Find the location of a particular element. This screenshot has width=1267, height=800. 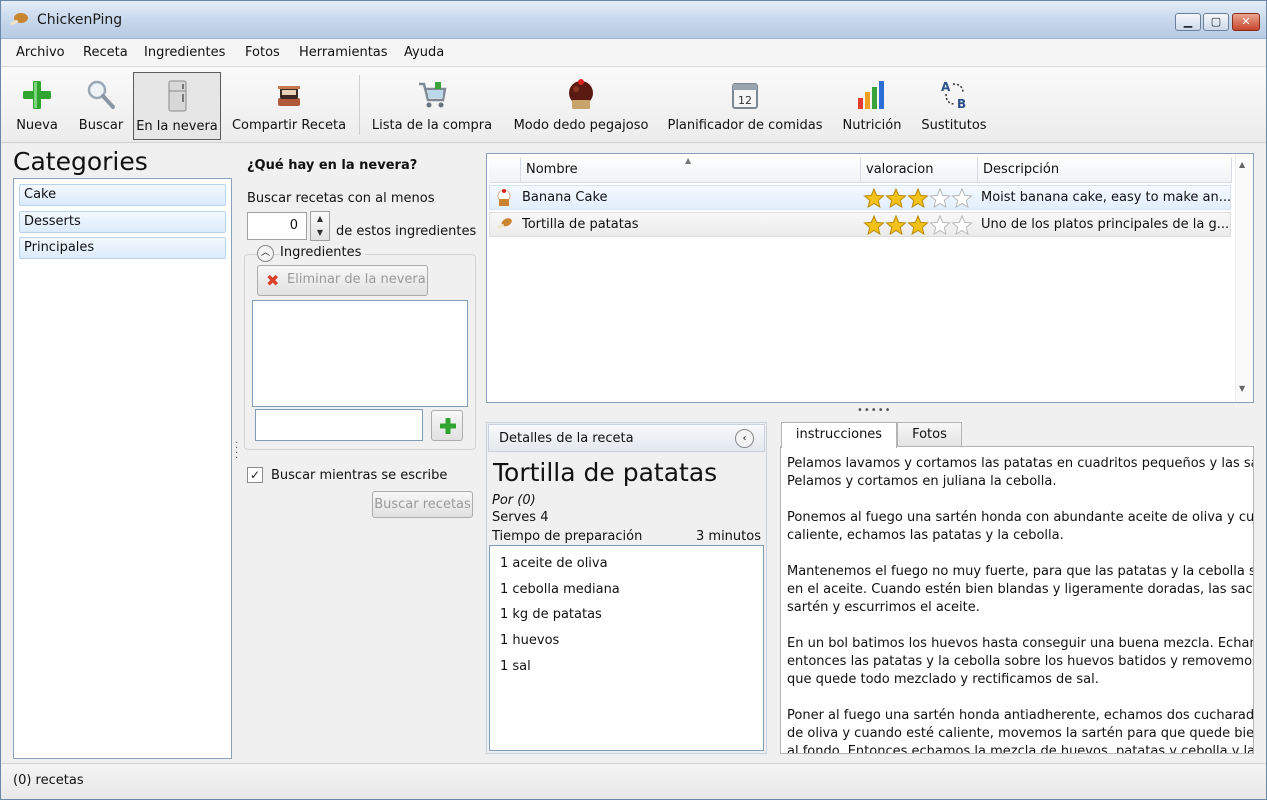

instruction-line: sartén y escurrimos el aceite. is located at coordinates (883, 607).